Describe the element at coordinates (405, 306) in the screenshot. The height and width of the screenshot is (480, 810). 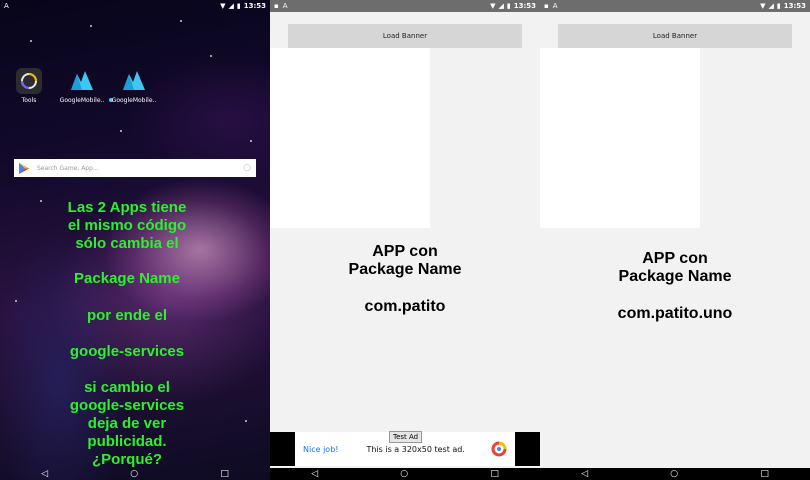
I see `package-name: com.patito` at that location.